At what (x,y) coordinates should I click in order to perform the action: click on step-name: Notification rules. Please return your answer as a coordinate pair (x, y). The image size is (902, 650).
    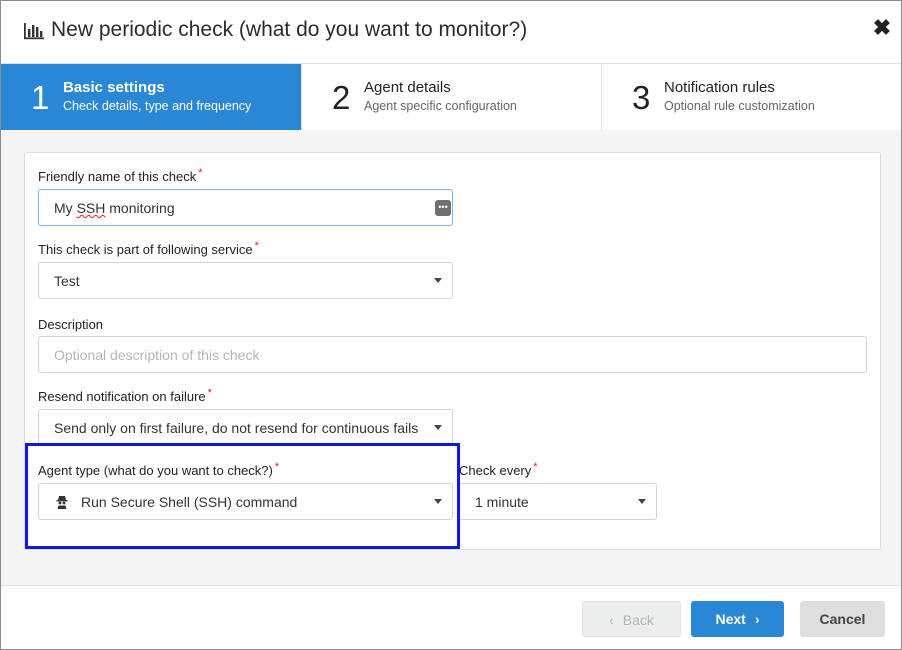
    Looking at the image, I should click on (719, 87).